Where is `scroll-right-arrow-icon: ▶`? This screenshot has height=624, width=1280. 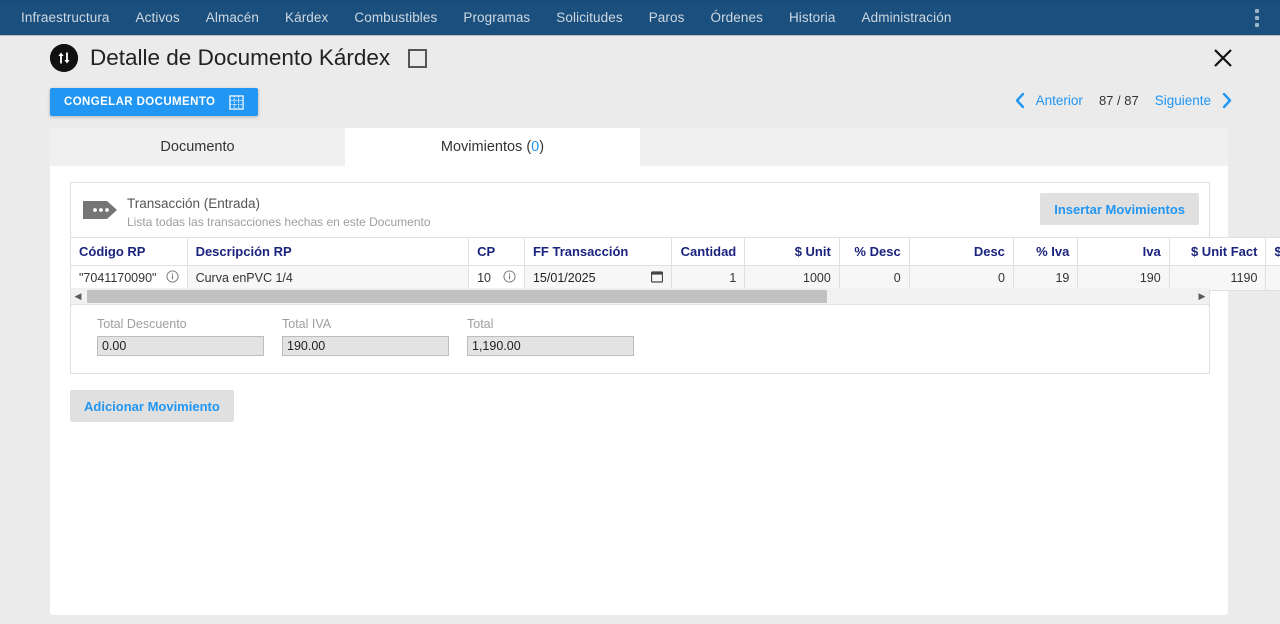 scroll-right-arrow-icon: ▶ is located at coordinates (1202, 296).